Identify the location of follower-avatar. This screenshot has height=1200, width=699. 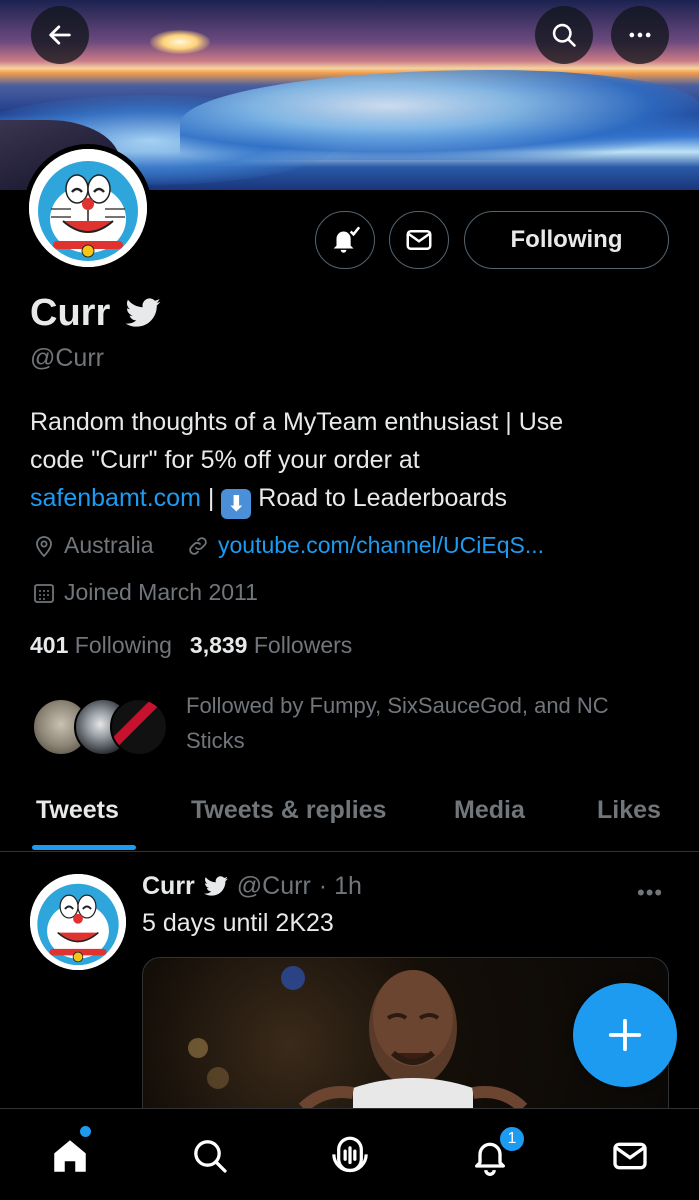
(139, 727).